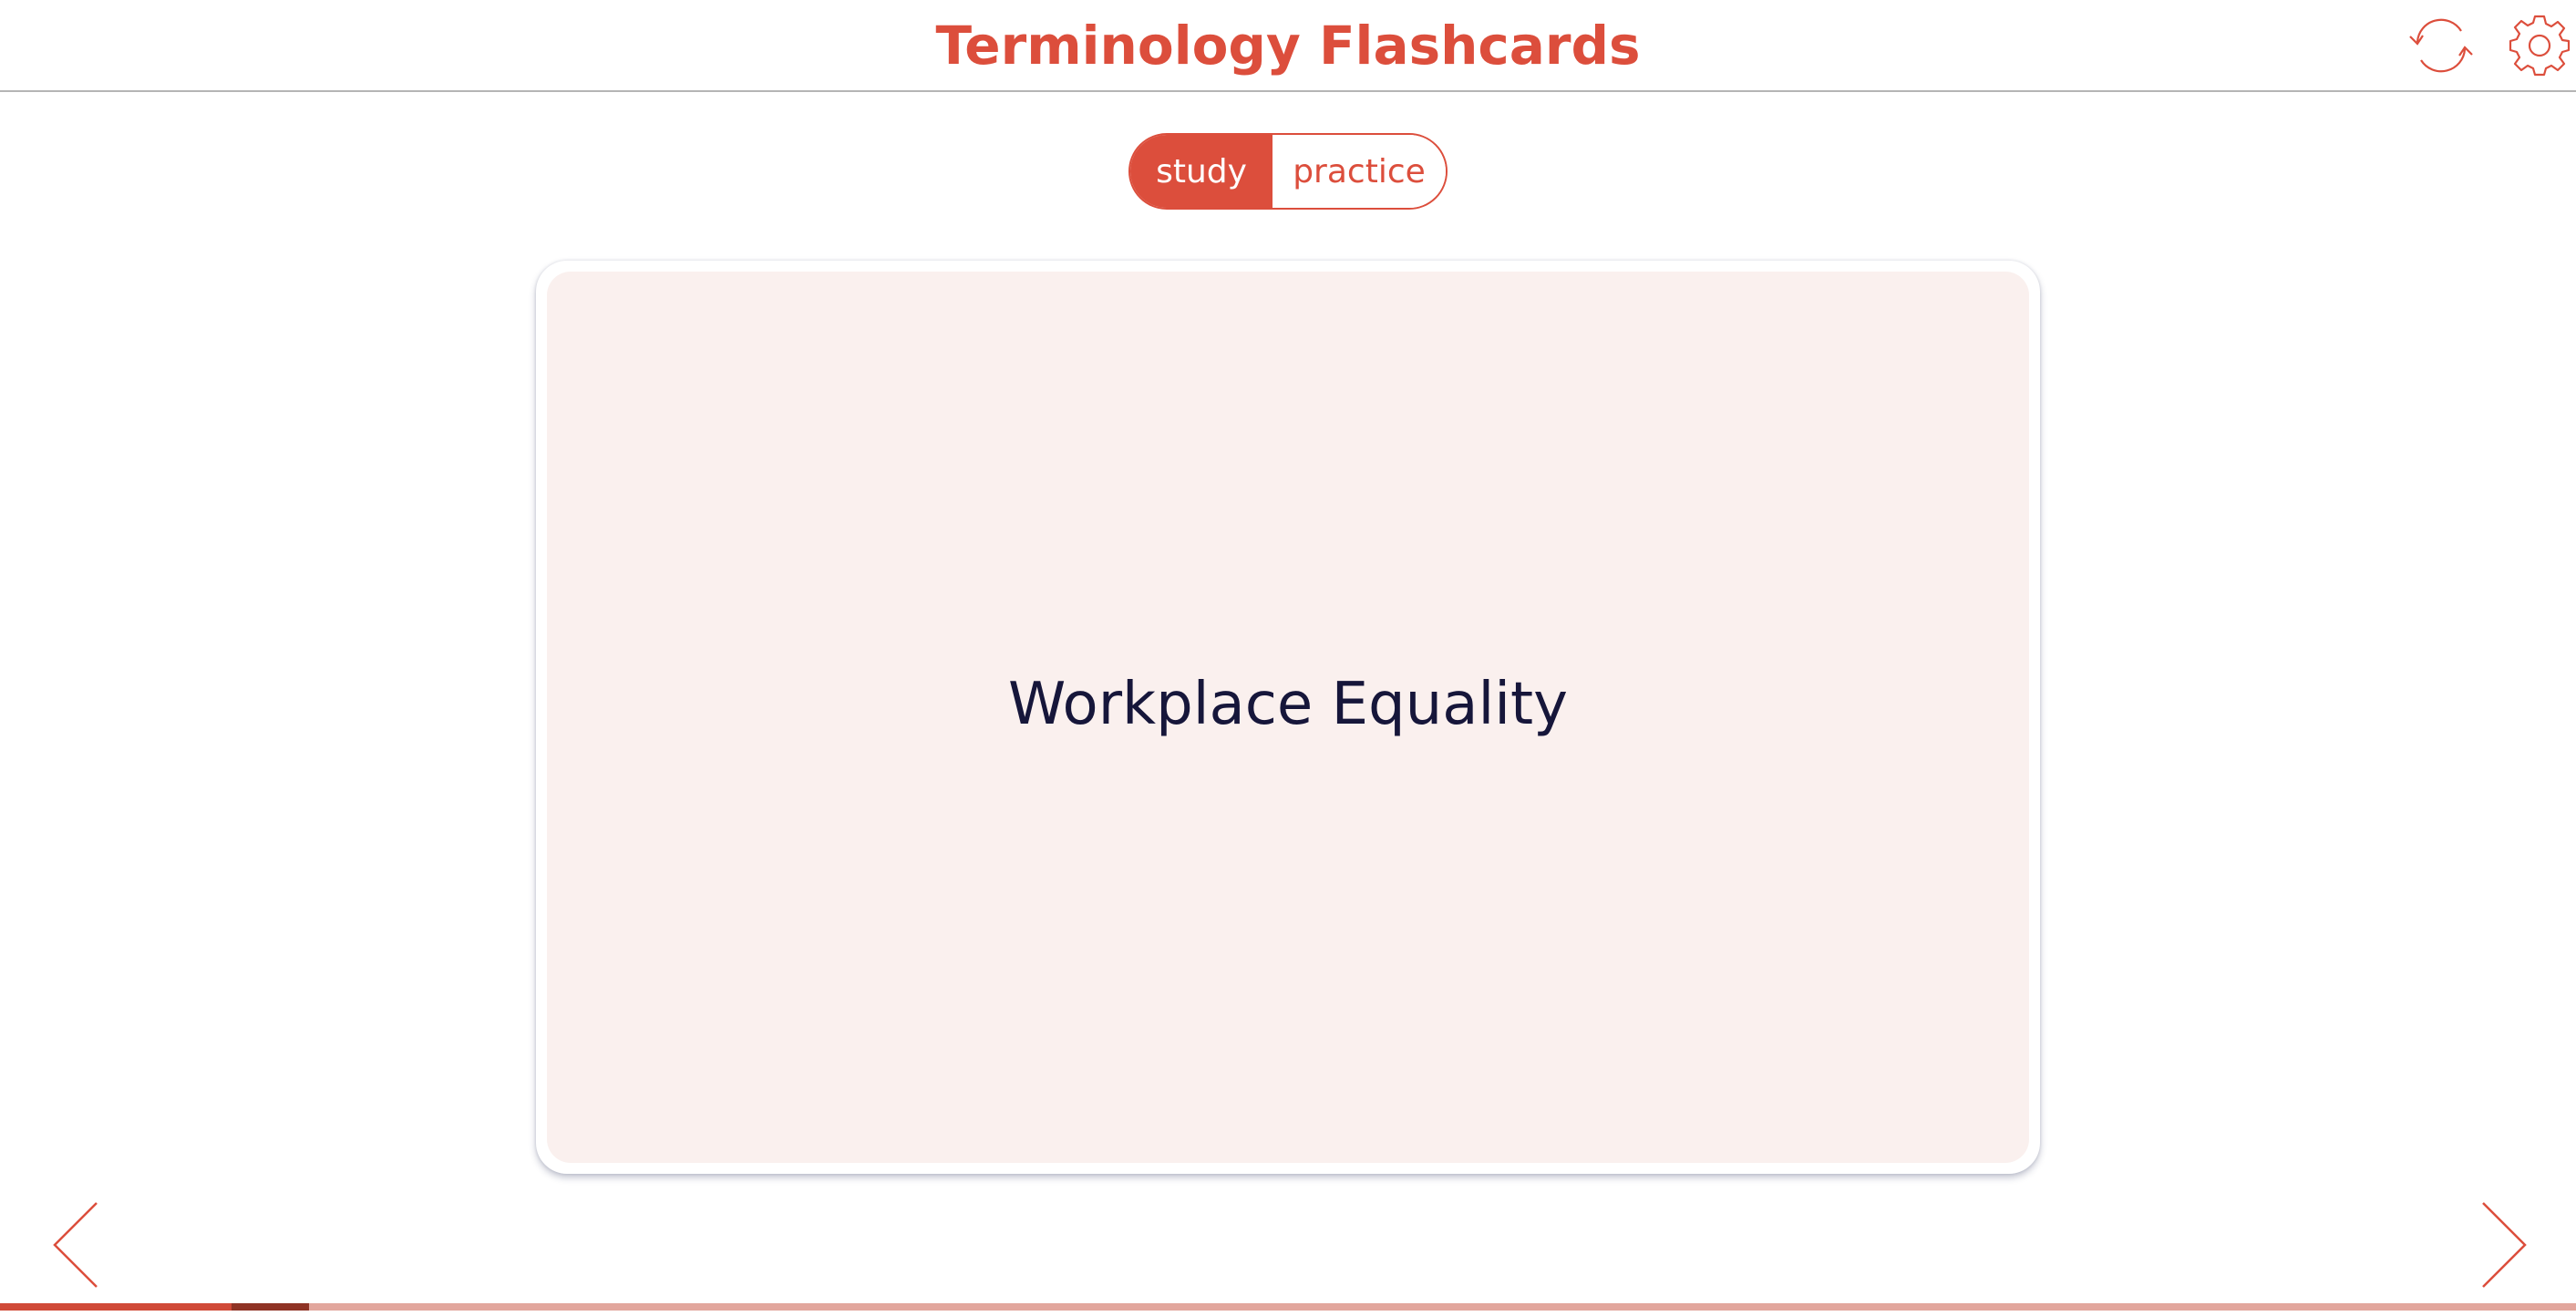 This screenshot has height=1316, width=2576. I want to click on chevron-left-icon, so click(75, 1245).